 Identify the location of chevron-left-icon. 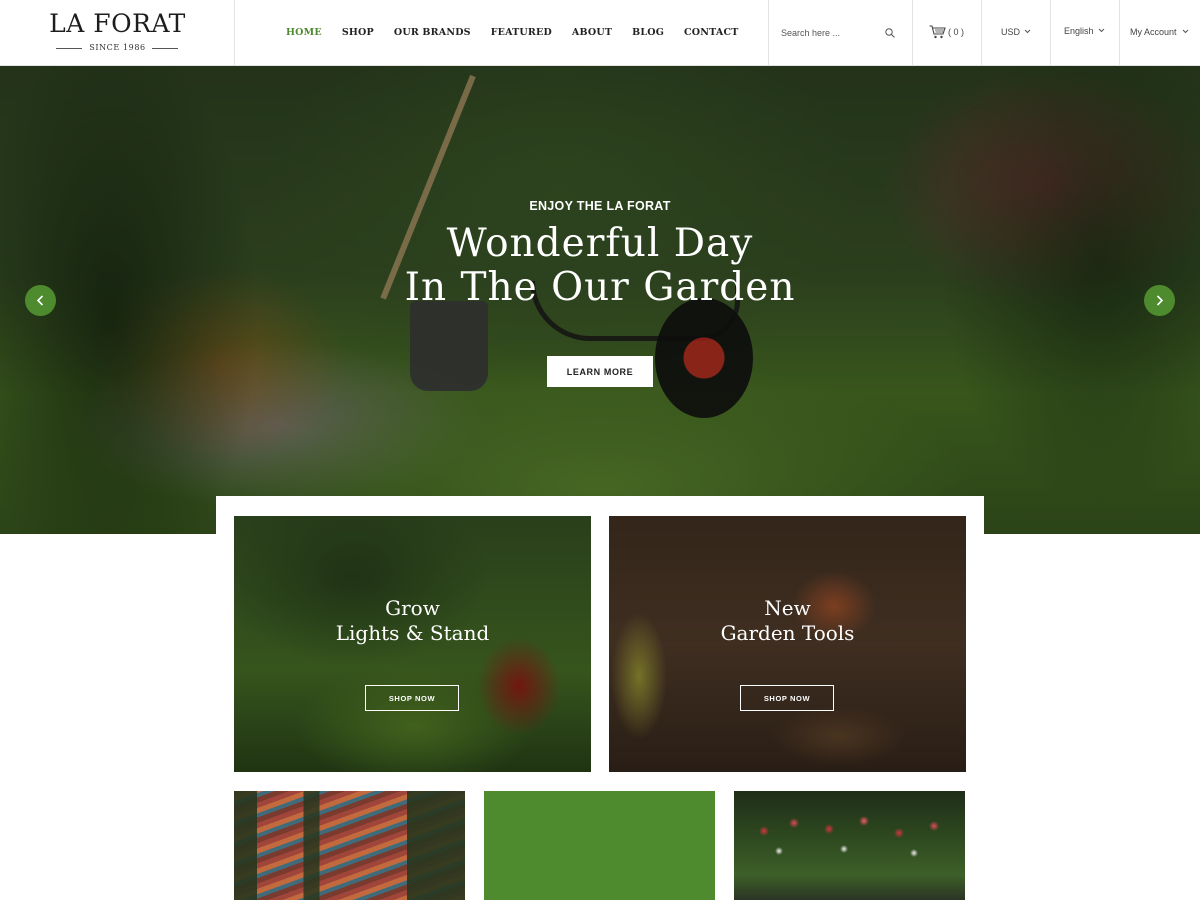
(40, 300).